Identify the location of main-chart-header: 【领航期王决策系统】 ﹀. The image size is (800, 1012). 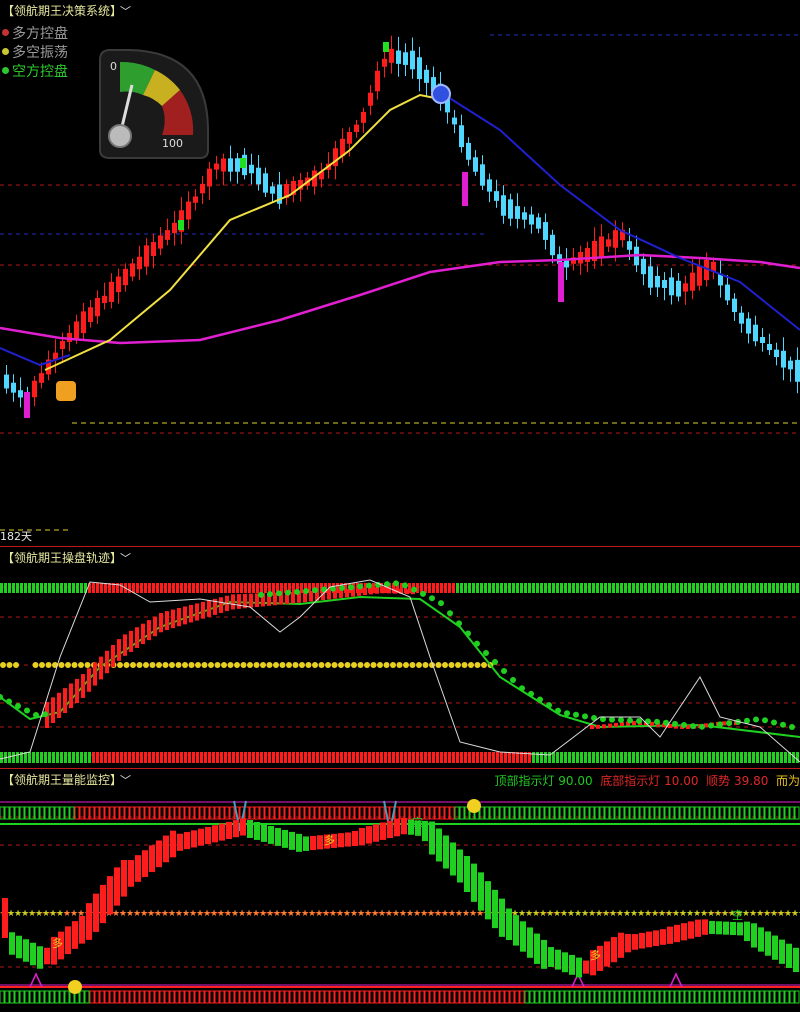
(66, 10).